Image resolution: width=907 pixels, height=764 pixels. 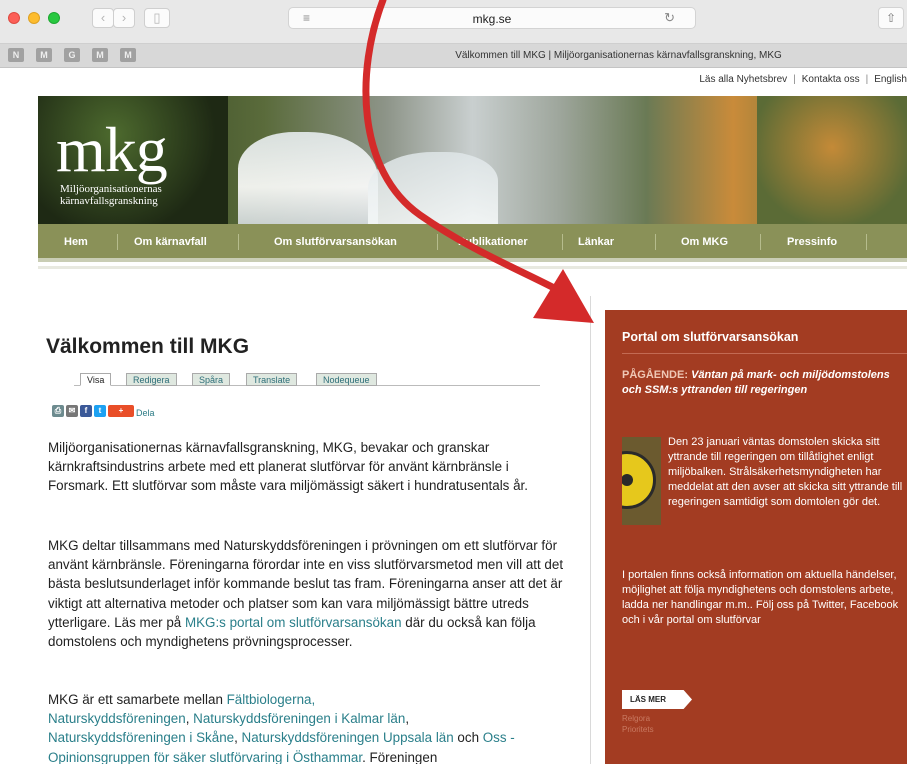 I want to click on url-text: mkg.se, so click(x=492, y=19).